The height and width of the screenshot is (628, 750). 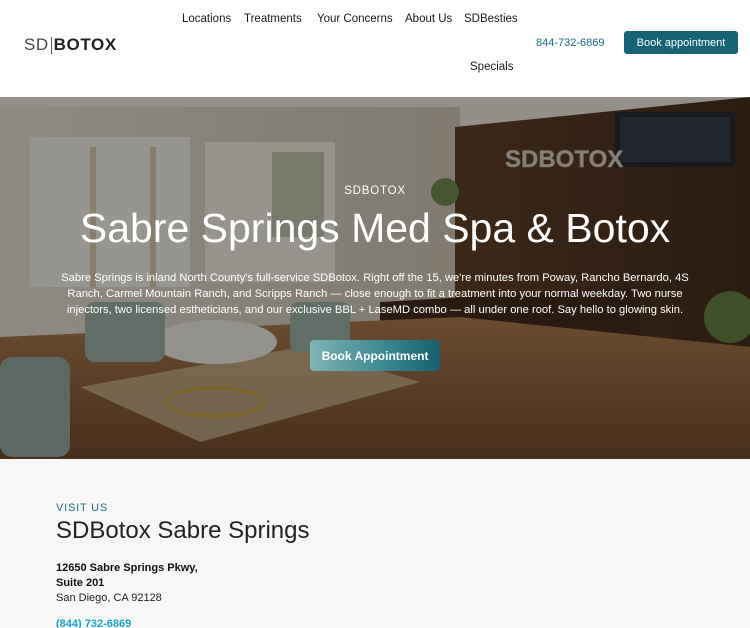 What do you see at coordinates (570, 43) in the screenshot?
I see `header-phone-link: 844-732-6869` at bounding box center [570, 43].